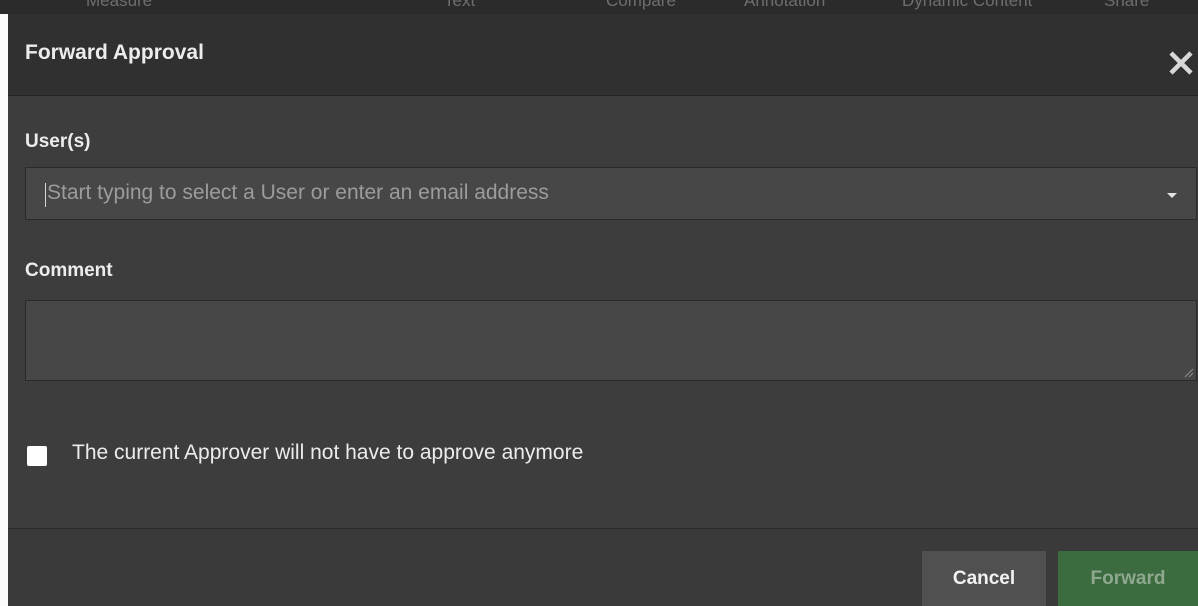 This screenshot has height=606, width=1198. I want to click on close-icon, so click(1181, 63).